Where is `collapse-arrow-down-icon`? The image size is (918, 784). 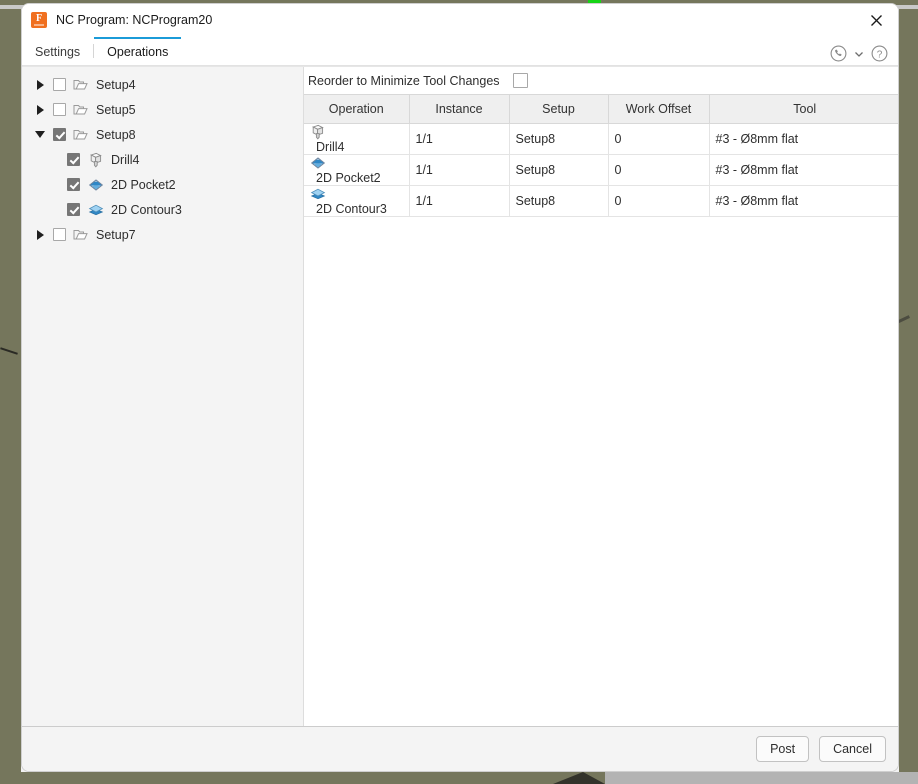 collapse-arrow-down-icon is located at coordinates (40, 135).